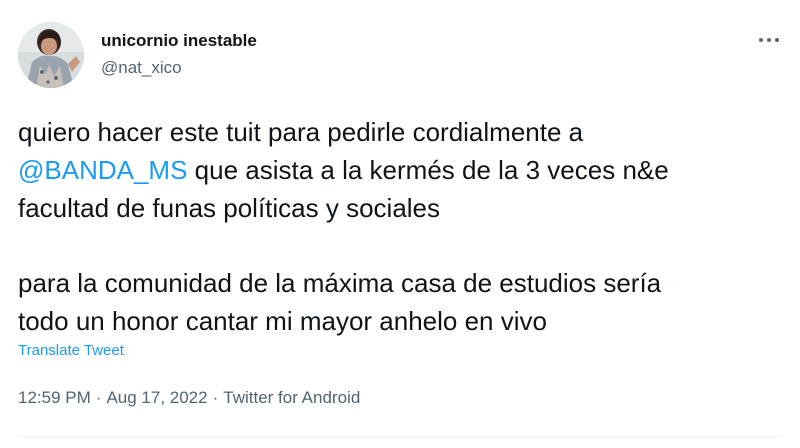  What do you see at coordinates (102, 170) in the screenshot?
I see `mention-link: @BANDA_MS` at bounding box center [102, 170].